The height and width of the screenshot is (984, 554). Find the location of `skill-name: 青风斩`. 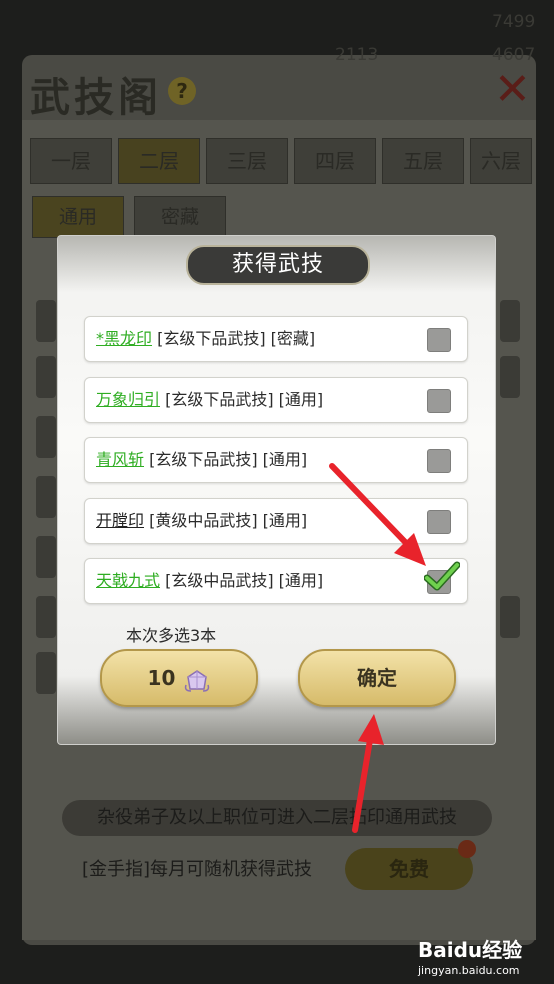

skill-name: 青风斩 is located at coordinates (120, 459).